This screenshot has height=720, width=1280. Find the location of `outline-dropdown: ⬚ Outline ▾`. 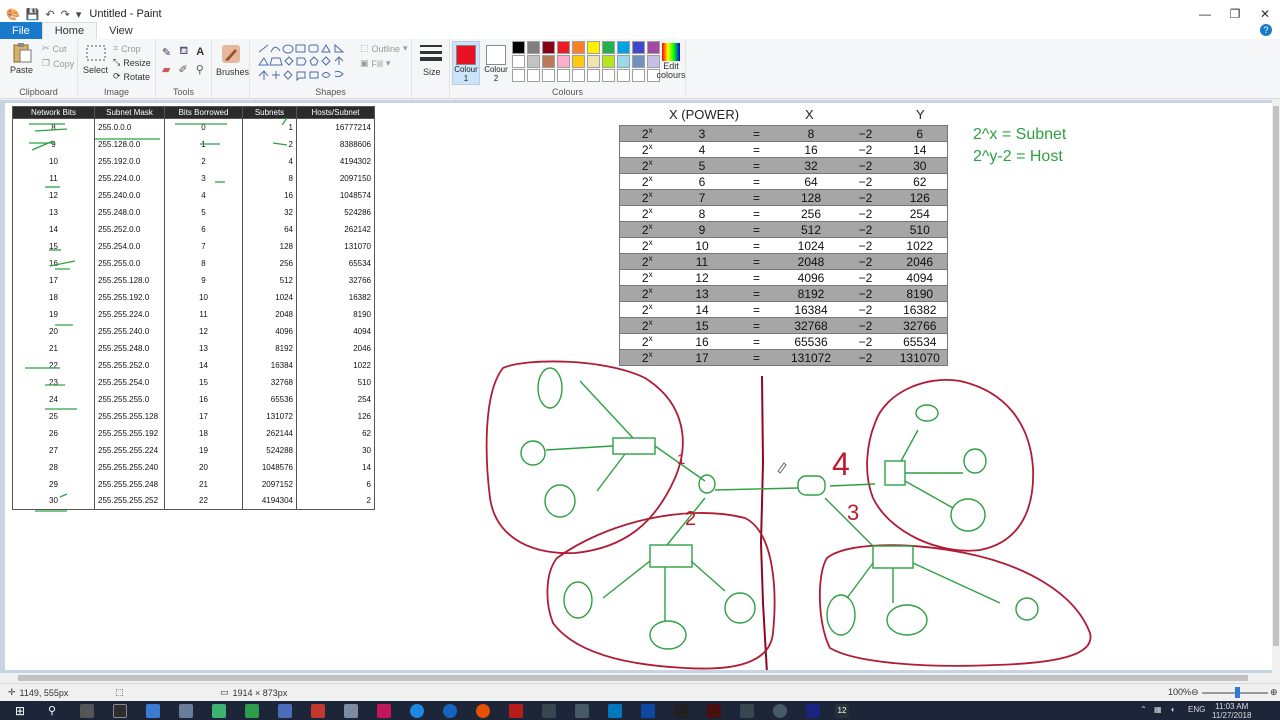

outline-dropdown: ⬚ Outline ▾ is located at coordinates (384, 48).